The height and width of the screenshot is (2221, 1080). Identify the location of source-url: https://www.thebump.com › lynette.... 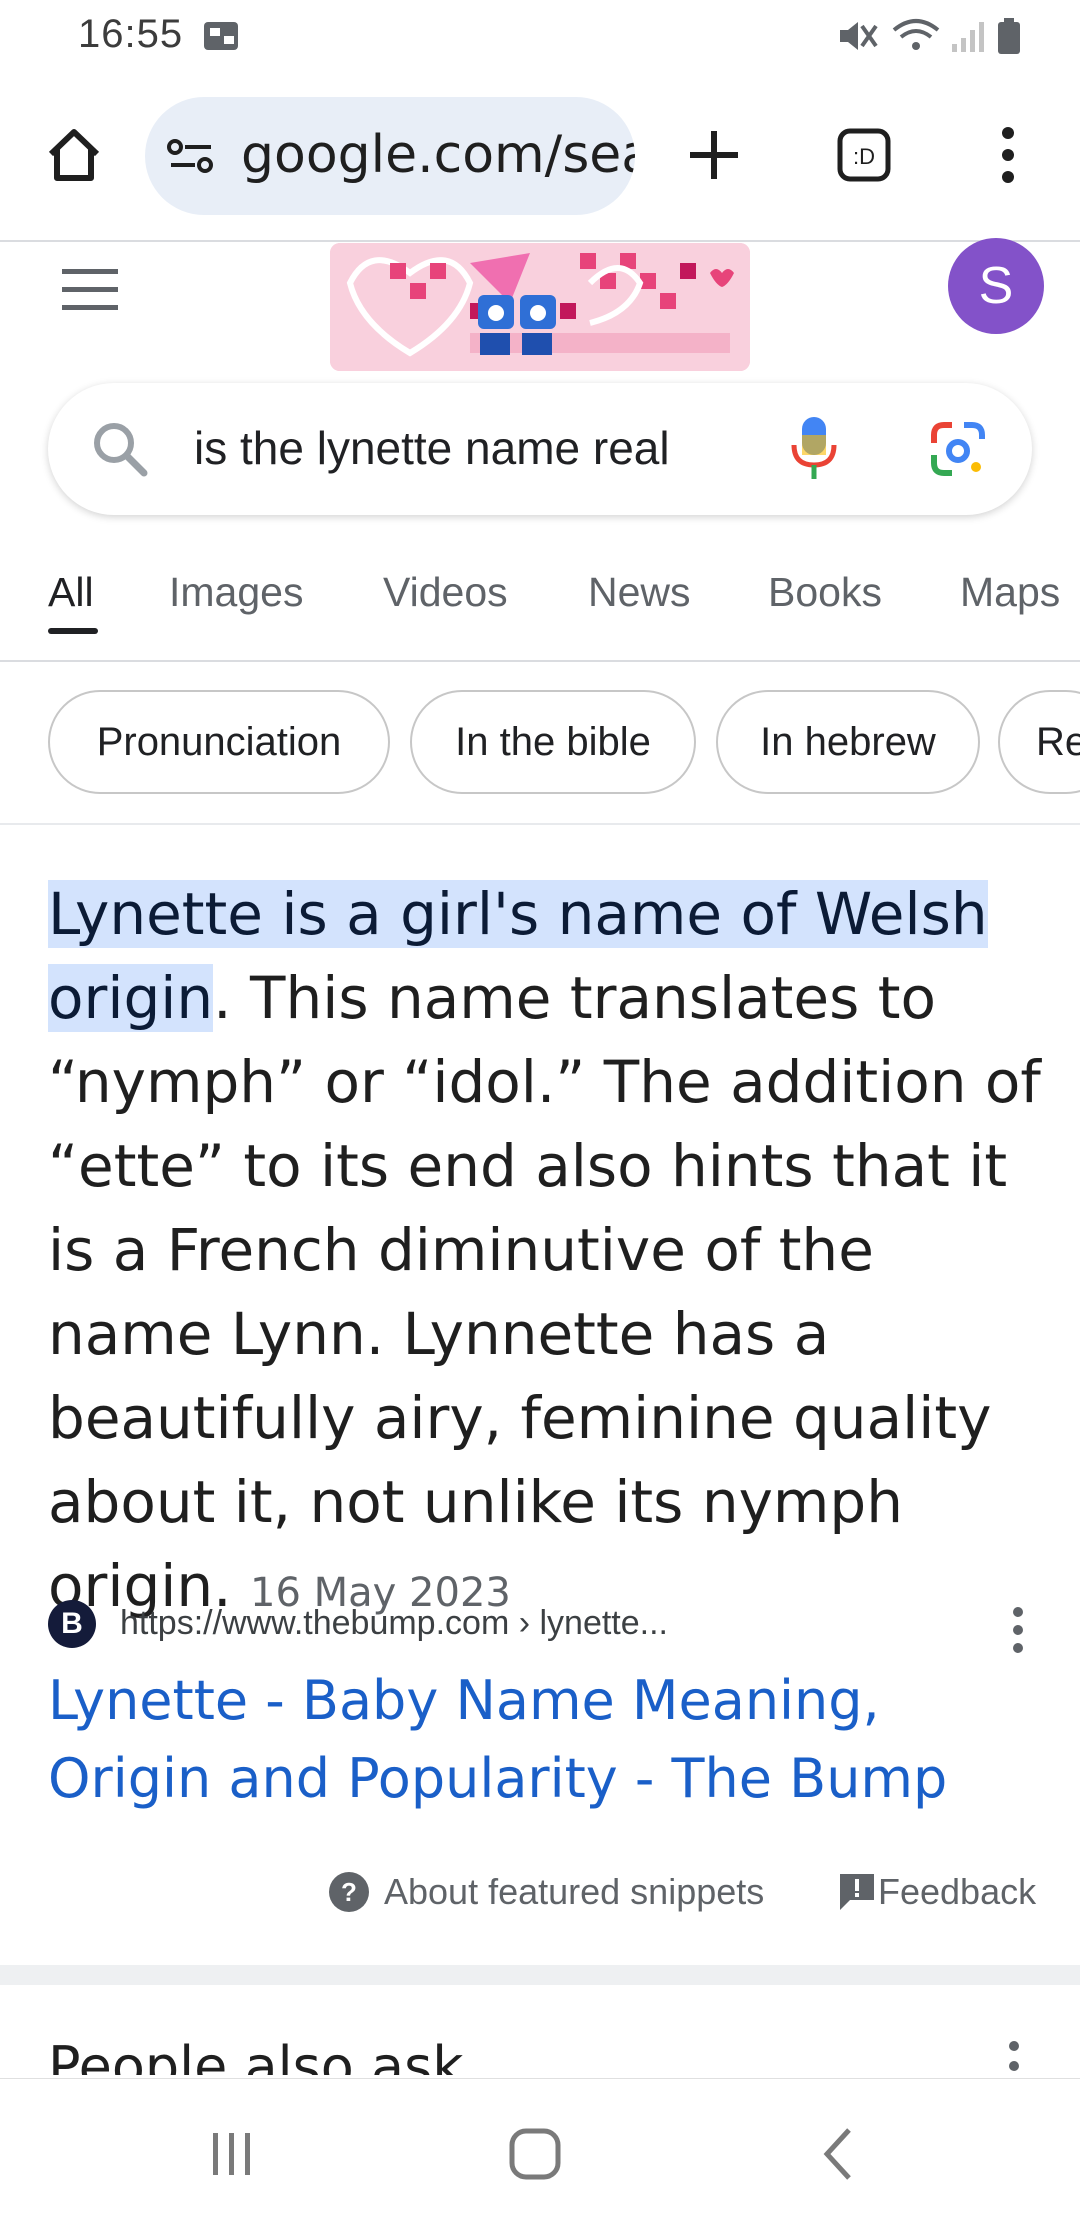
(394, 1623).